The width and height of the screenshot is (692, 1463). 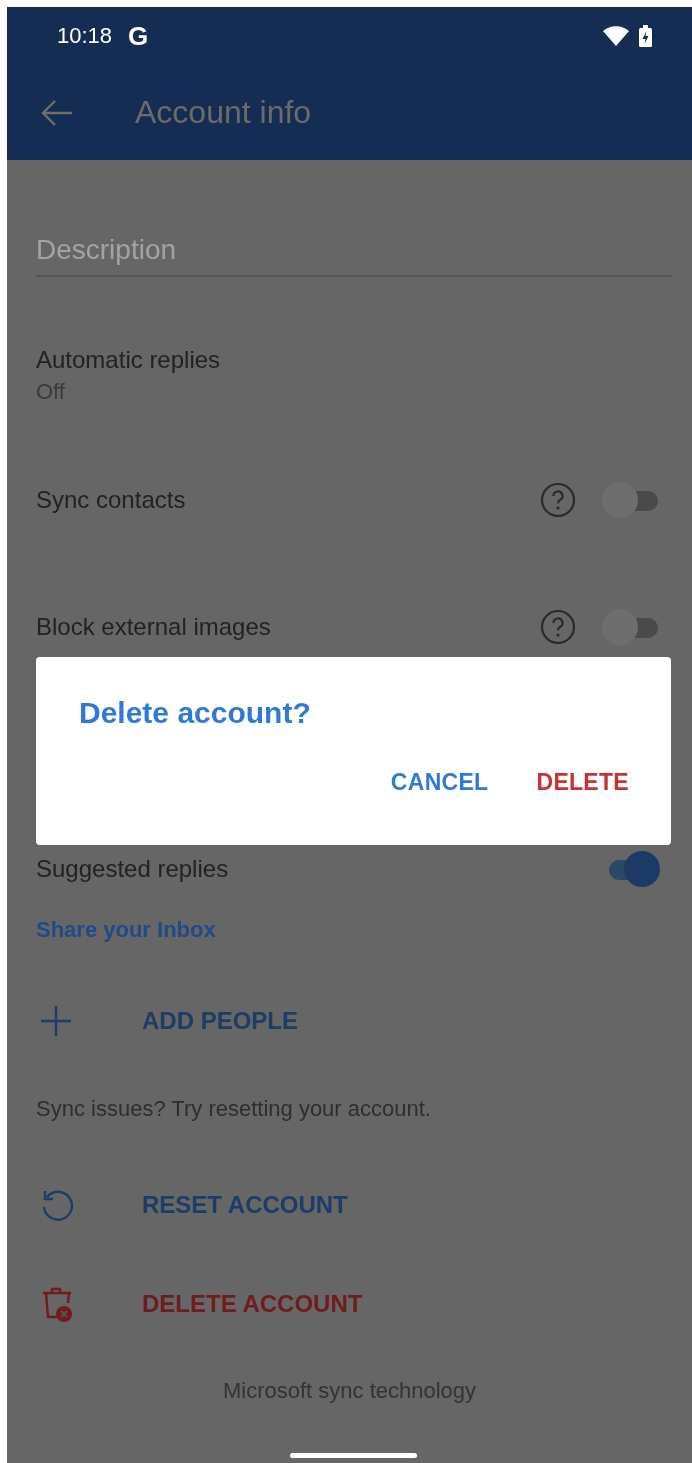 What do you see at coordinates (439, 782) in the screenshot?
I see `cancel-button: CANCEL` at bounding box center [439, 782].